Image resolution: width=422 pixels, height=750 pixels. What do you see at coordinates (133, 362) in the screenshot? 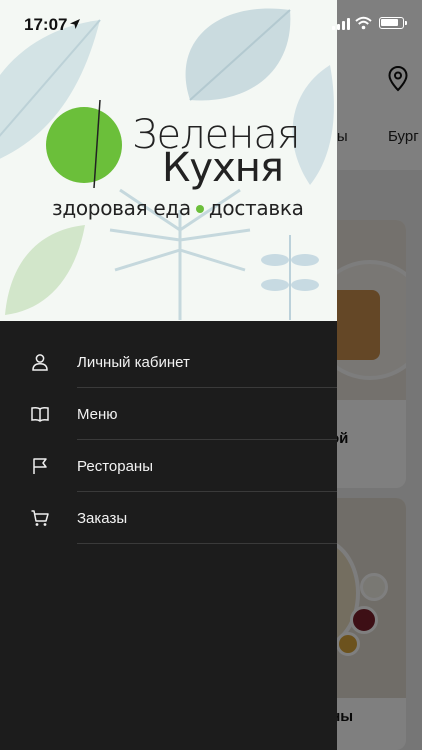
I see `menu-item-label: Личный кабинет` at bounding box center [133, 362].